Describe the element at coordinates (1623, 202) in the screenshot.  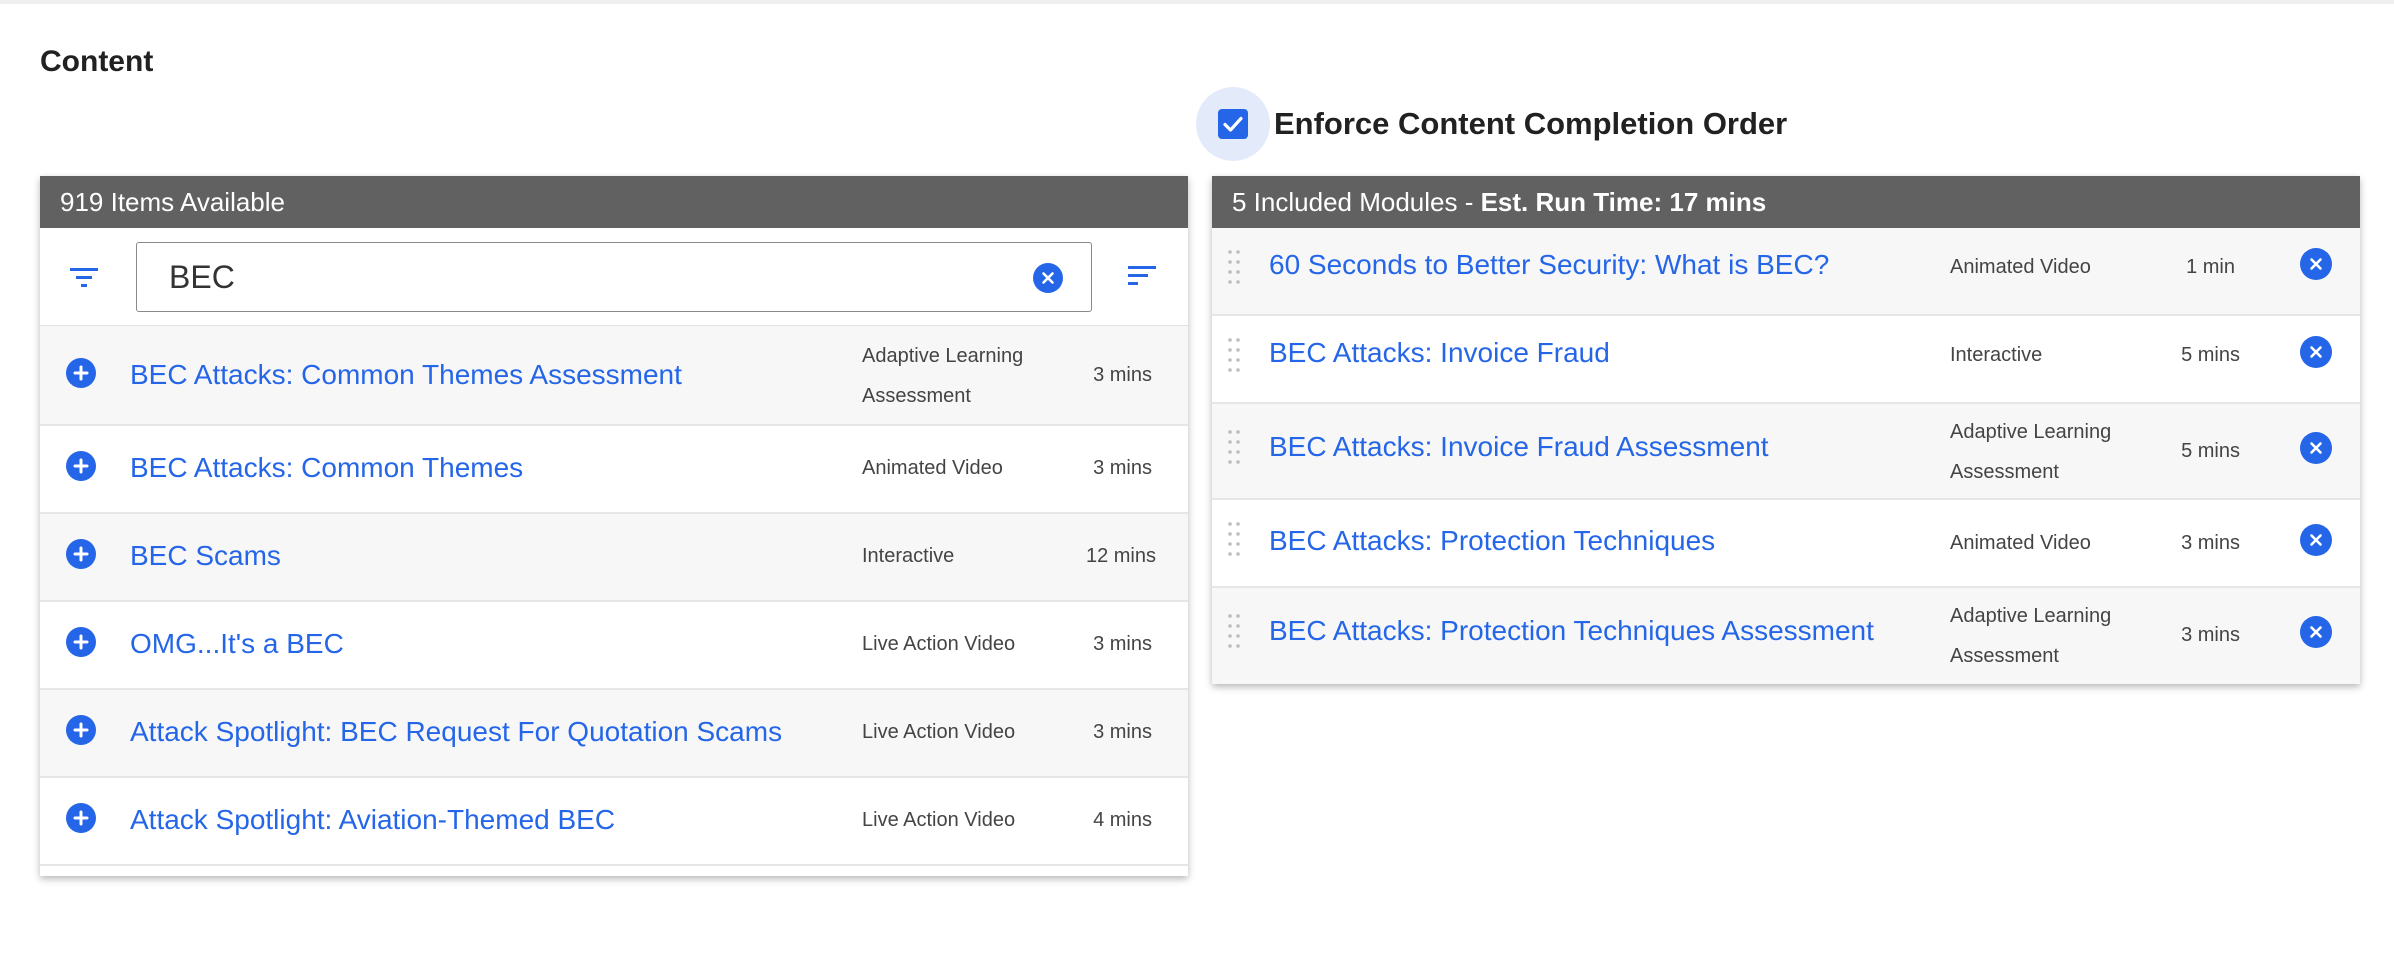
I see `est-run-time: Est. Run Time: 17 mins` at that location.